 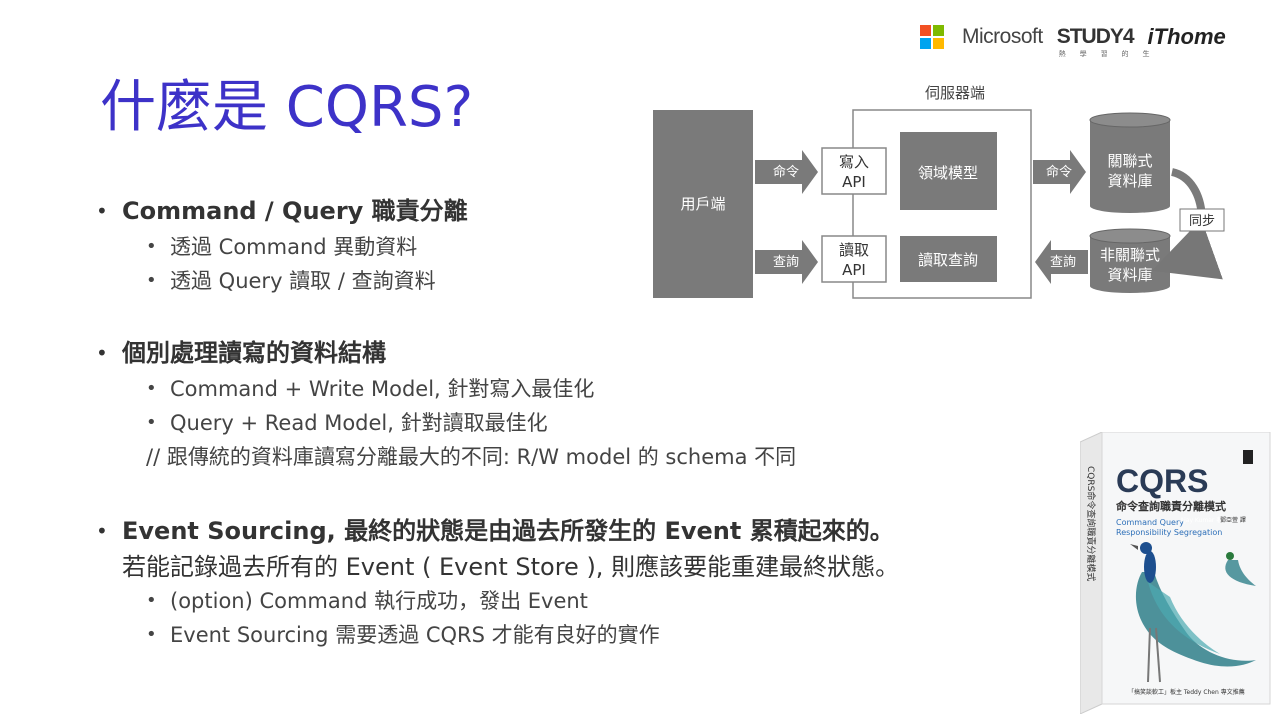 What do you see at coordinates (955, 93) in the screenshot?
I see `server-label: 伺服器端` at bounding box center [955, 93].